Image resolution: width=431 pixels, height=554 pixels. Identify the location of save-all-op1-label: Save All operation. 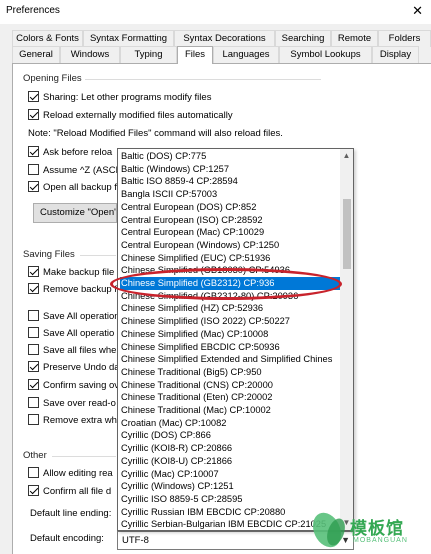
(81, 317).